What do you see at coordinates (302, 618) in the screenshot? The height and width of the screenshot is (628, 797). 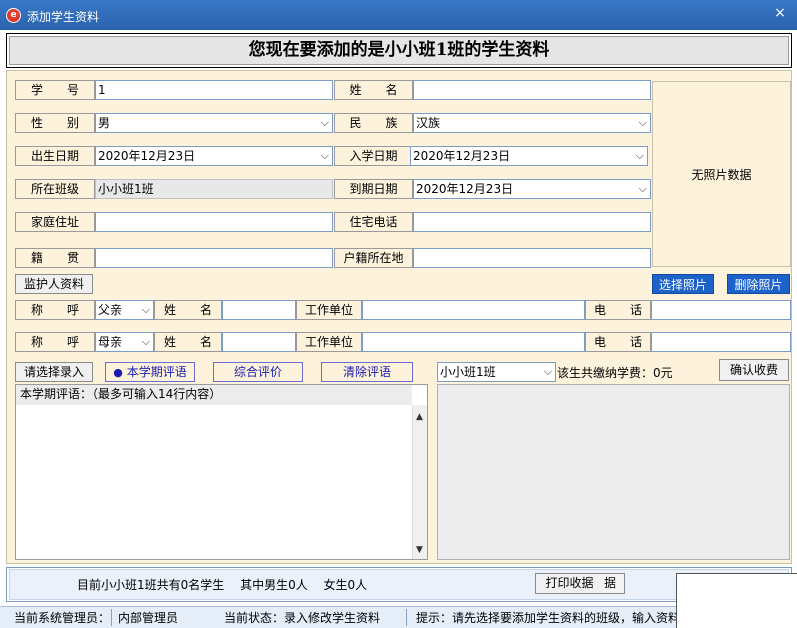 I see `status-state: 当前状态：录入修改学生资料` at bounding box center [302, 618].